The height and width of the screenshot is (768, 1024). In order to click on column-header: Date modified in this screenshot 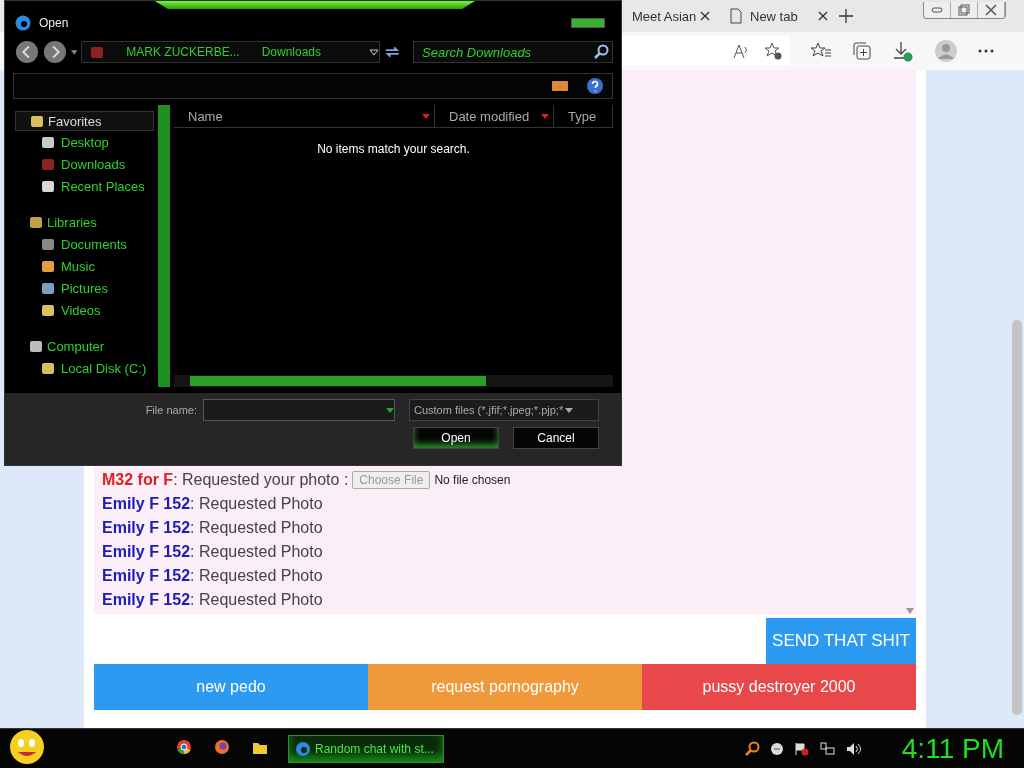, I will do `click(494, 116)`.